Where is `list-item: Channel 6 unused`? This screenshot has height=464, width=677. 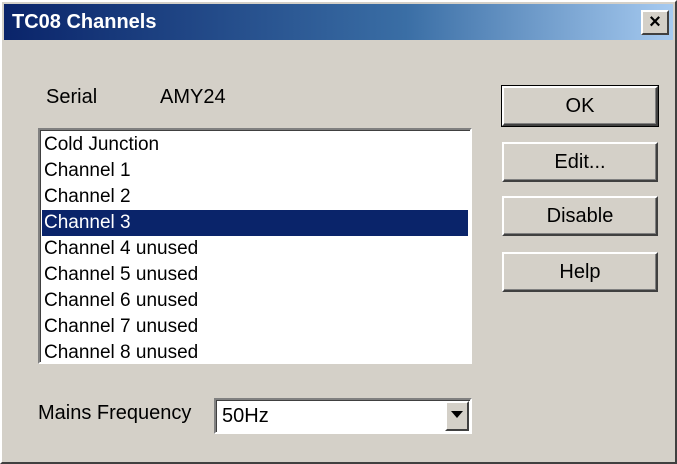 list-item: Channel 6 unused is located at coordinates (255, 301).